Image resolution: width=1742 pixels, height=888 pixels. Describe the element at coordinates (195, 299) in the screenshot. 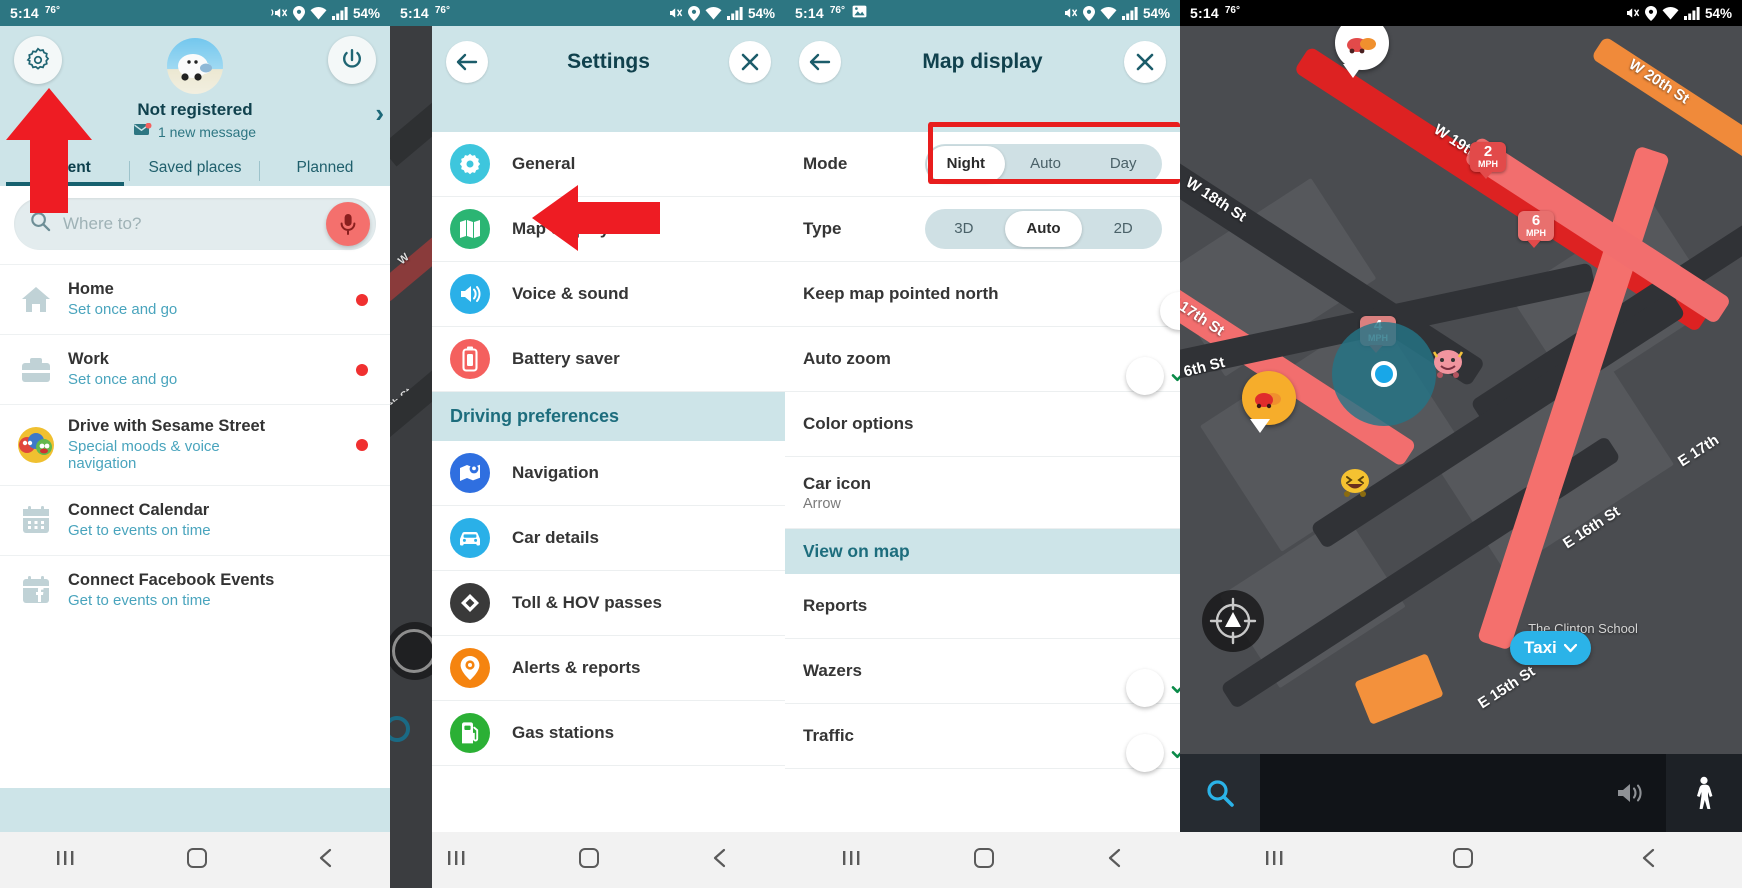

I see `list-item: Home Set once and go` at that location.